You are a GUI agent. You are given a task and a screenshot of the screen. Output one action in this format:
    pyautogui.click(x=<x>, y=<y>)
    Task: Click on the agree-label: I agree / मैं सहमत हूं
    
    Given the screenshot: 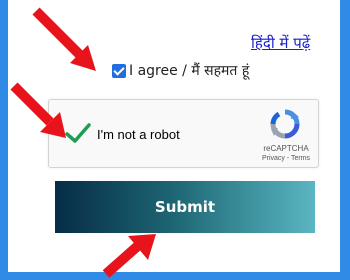 What is the action you would take?
    pyautogui.click(x=189, y=71)
    